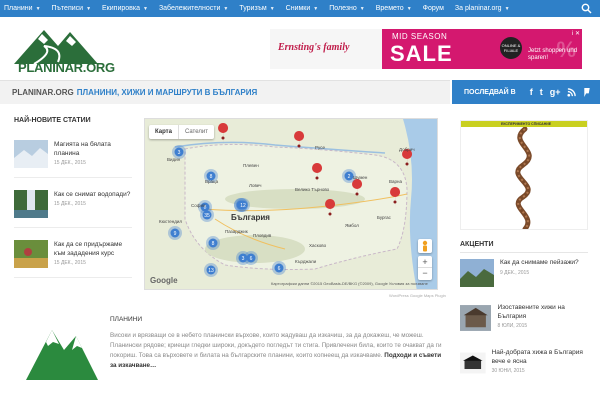 This screenshot has height=400, width=600. What do you see at coordinates (320, 147) in the screenshot?
I see `map-city: Русе` at bounding box center [320, 147].